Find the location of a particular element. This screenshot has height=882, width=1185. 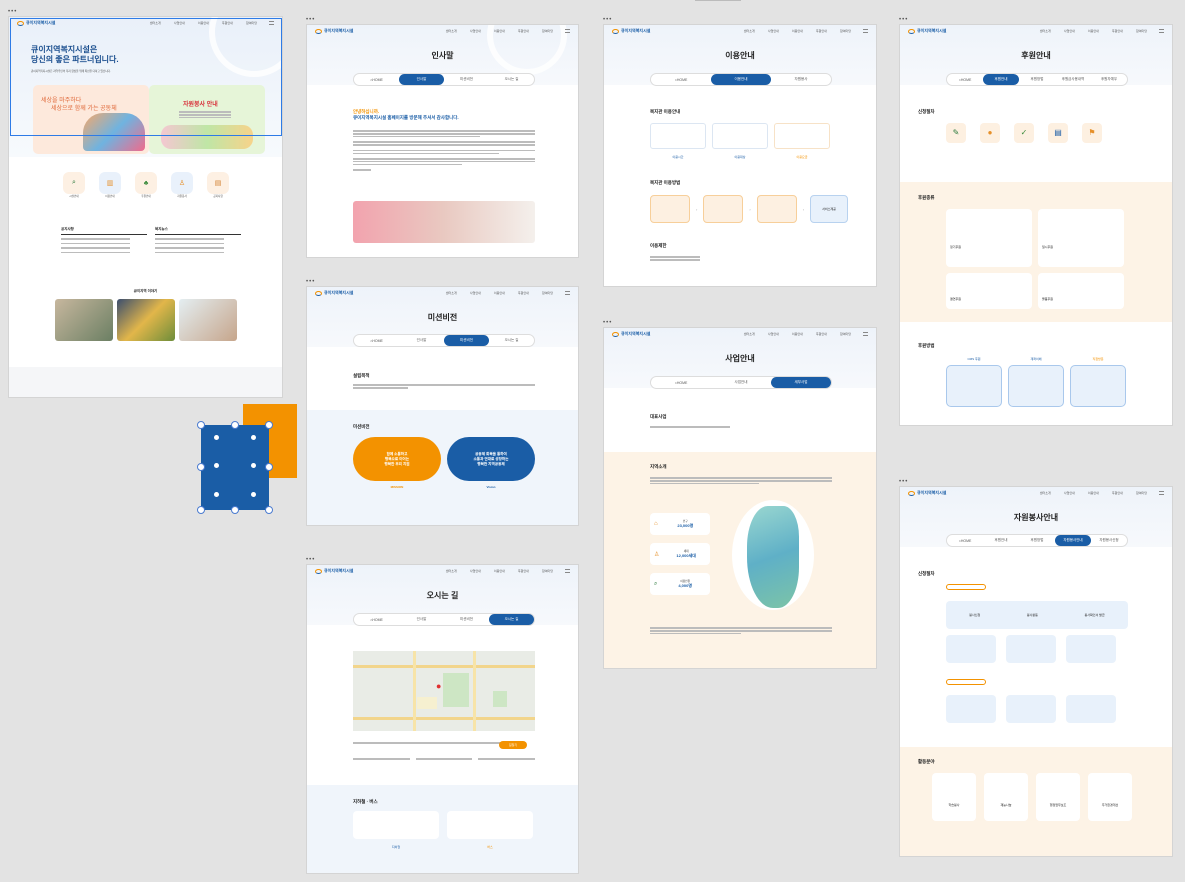

tab-volunteer: 자원봉사 is located at coordinates (801, 79).